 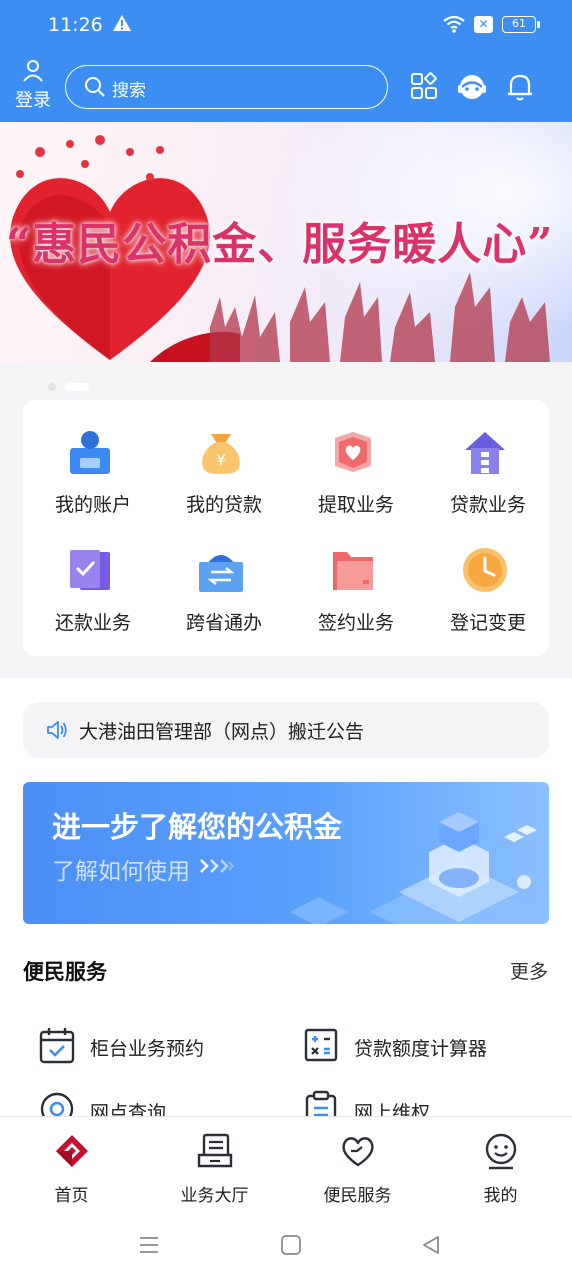 I want to click on home-logo-icon, so click(x=72, y=1151).